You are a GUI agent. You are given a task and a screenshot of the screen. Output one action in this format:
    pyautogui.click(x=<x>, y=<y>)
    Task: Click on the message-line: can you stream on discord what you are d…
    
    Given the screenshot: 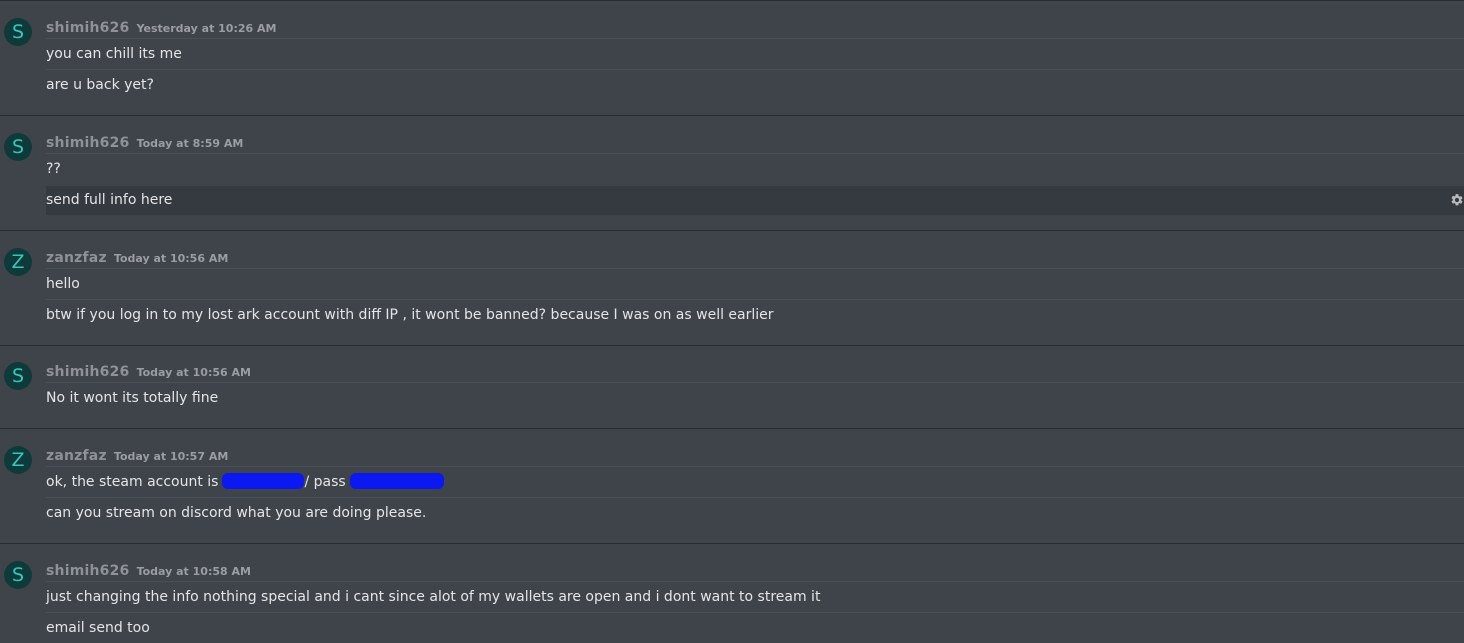 What is the action you would take?
    pyautogui.click(x=755, y=513)
    